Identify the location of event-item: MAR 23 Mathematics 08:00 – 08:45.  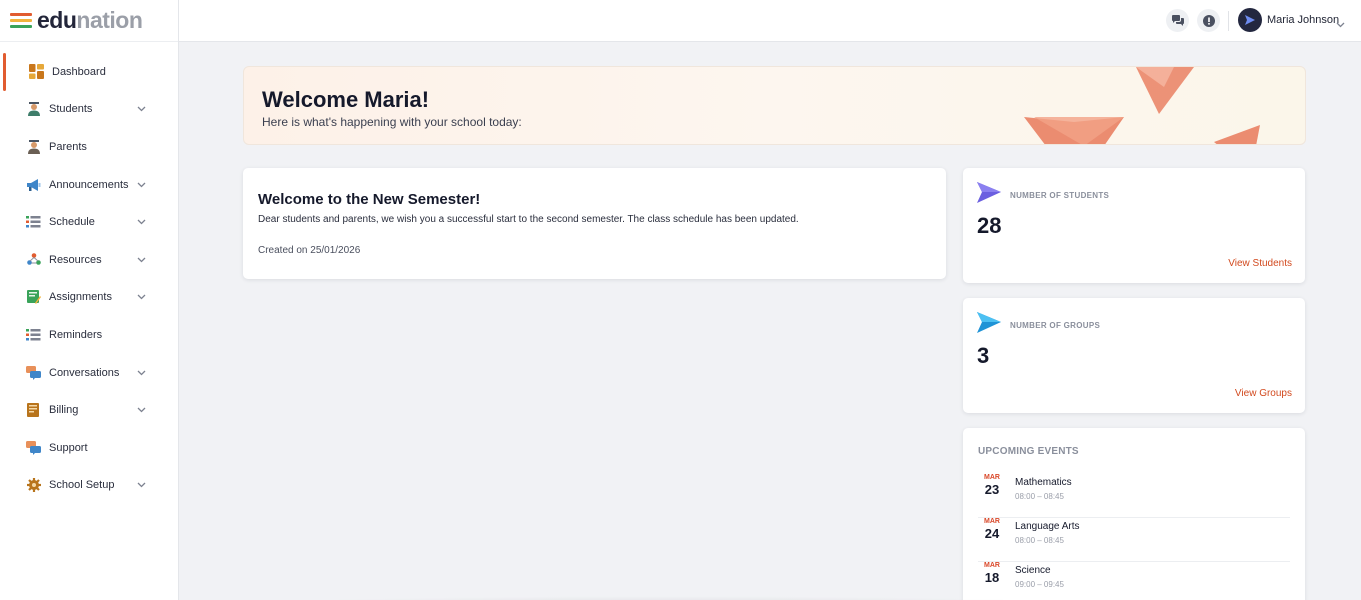
(1134, 496).